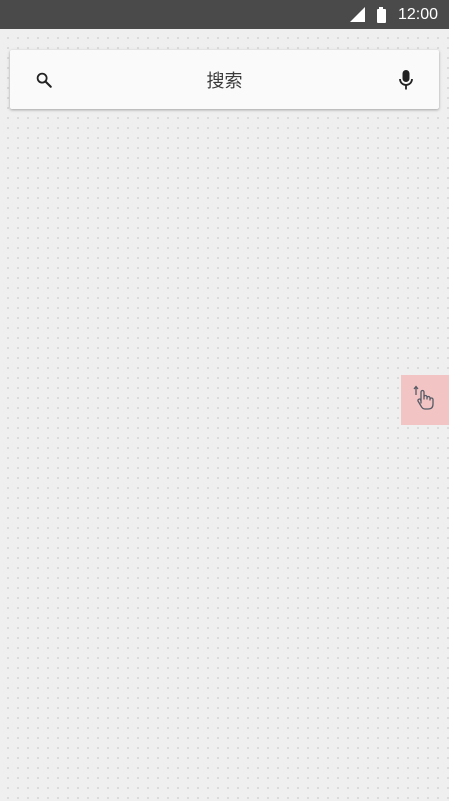  What do you see at coordinates (224, 14) in the screenshot?
I see `status-bar: 12:00` at bounding box center [224, 14].